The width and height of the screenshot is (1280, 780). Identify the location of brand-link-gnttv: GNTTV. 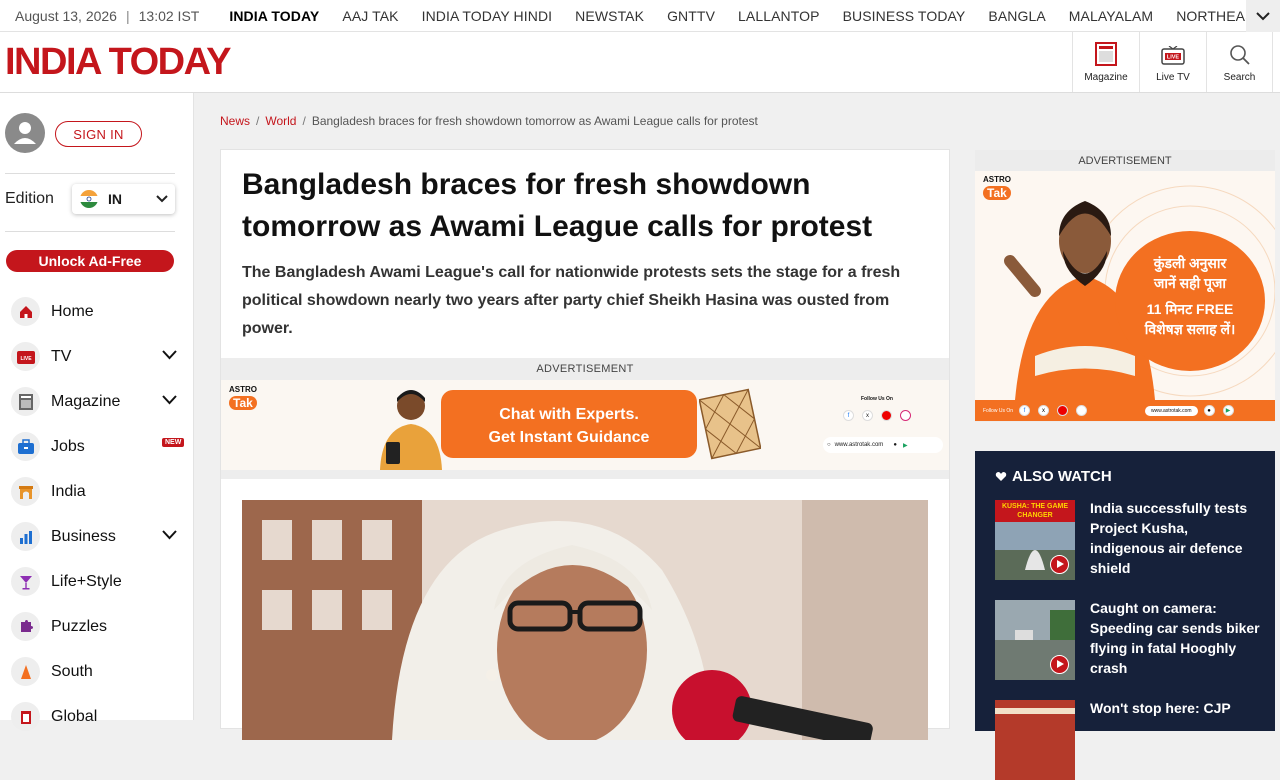
(691, 16).